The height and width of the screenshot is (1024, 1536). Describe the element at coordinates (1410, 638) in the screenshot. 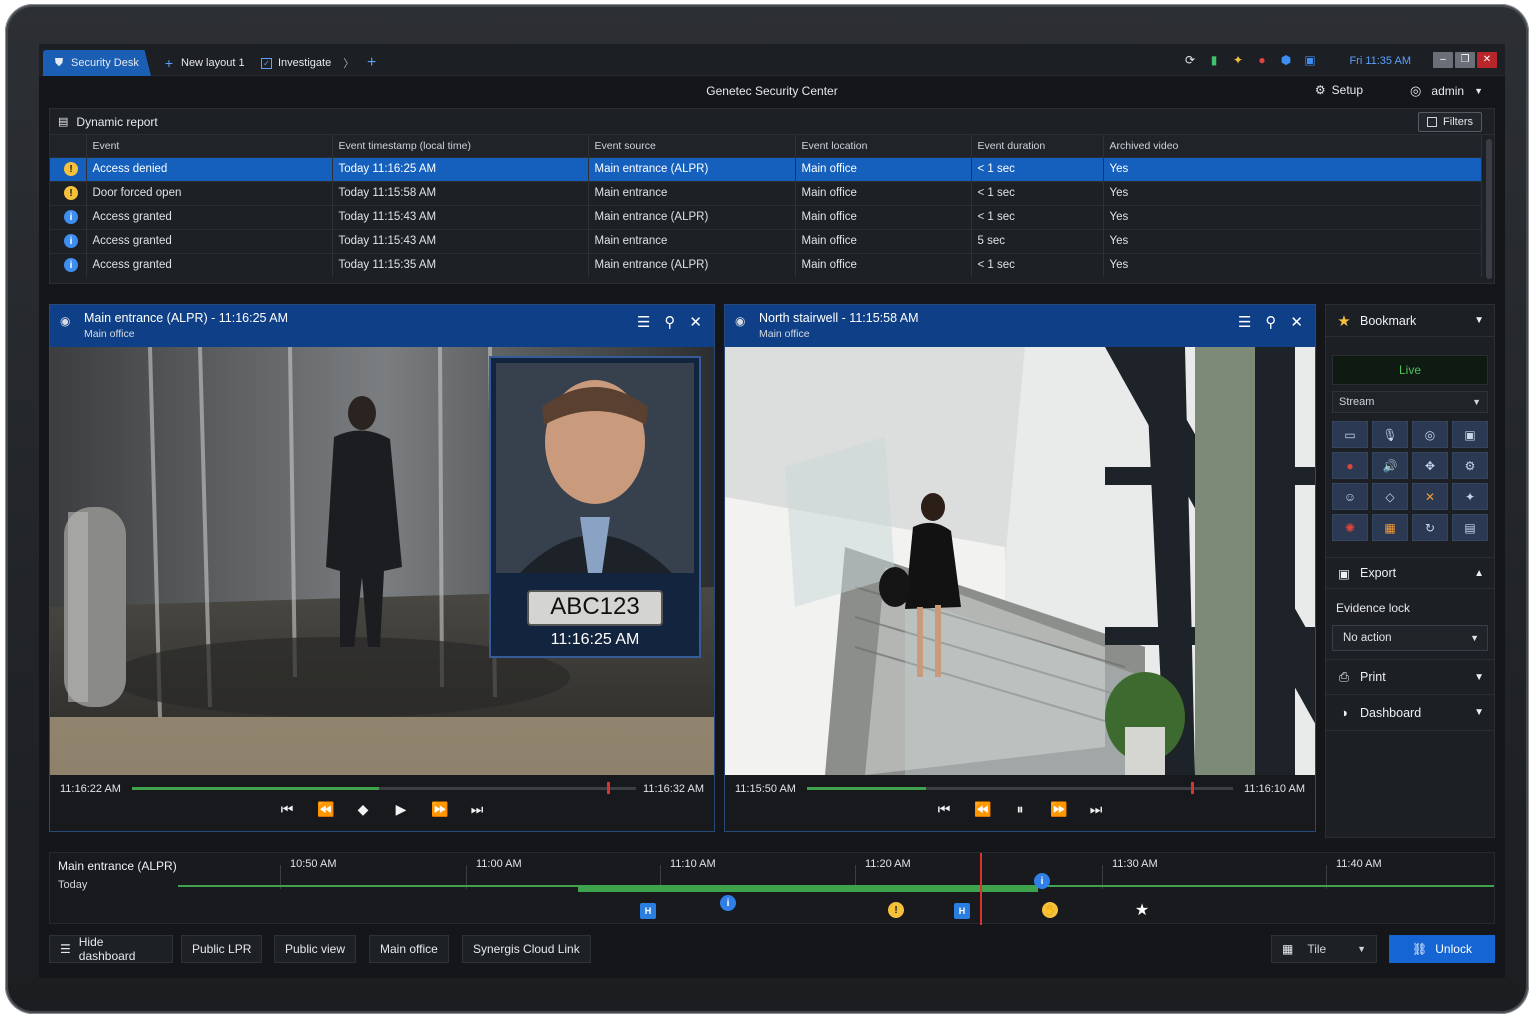

I see `evidence-lock-select: No action ▼` at that location.